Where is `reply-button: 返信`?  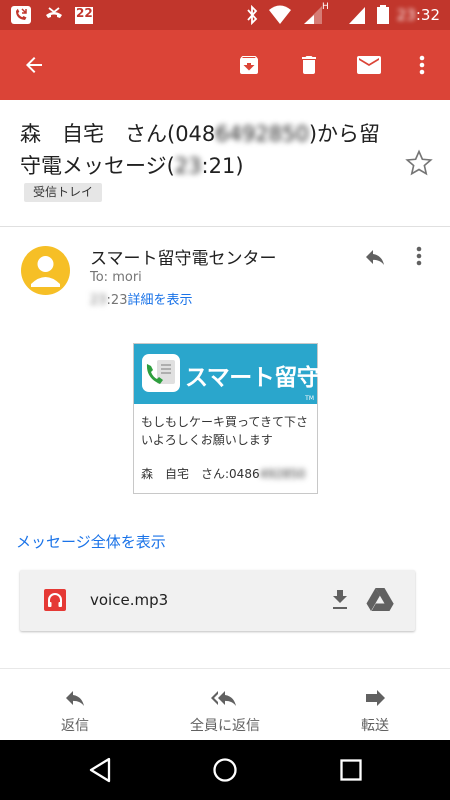
reply-button: 返信 is located at coordinates (75, 705).